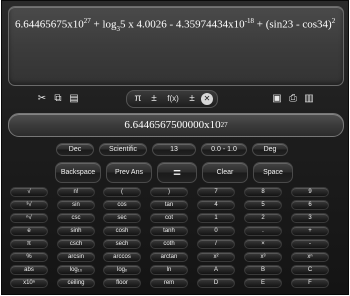  I want to click on file-toolbar: ▣ ⎙ ▥, so click(293, 99).